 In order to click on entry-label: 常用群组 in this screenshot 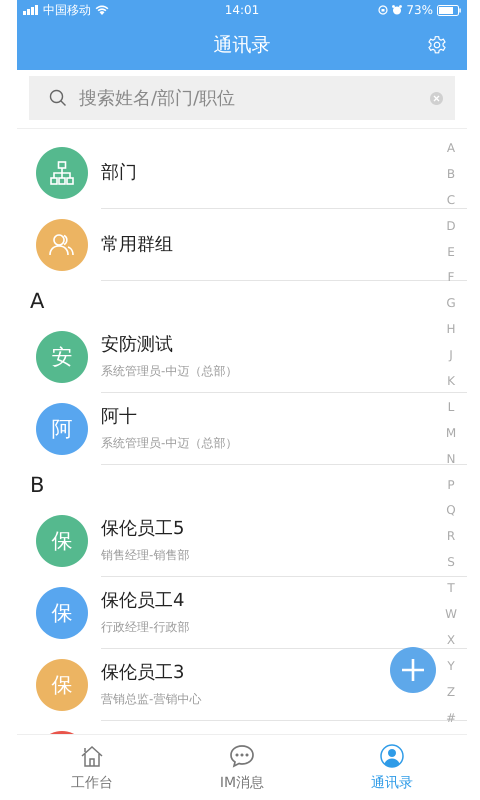, I will do `click(137, 244)`.